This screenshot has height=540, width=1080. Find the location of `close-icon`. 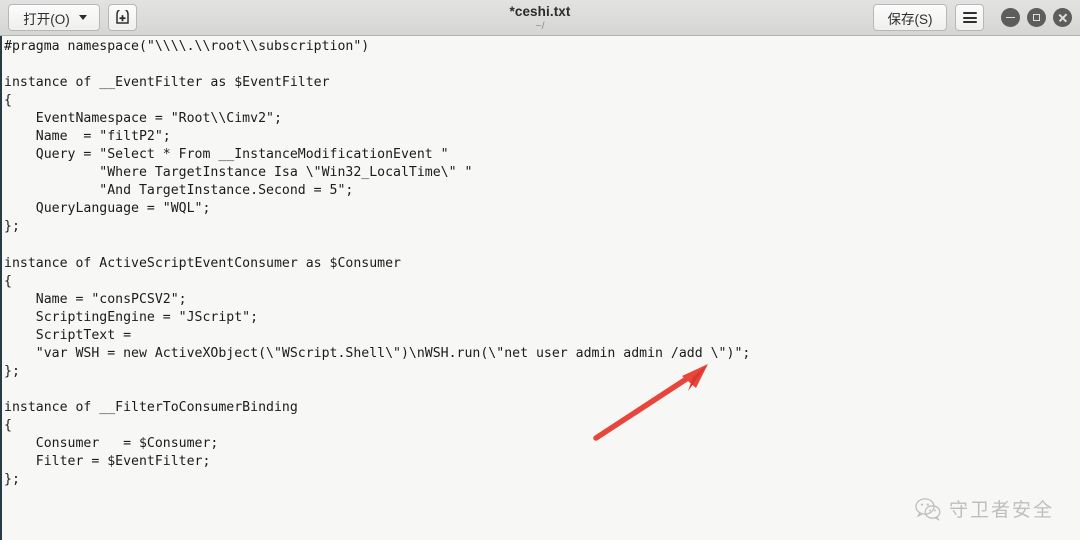

close-icon is located at coordinates (1062, 17).